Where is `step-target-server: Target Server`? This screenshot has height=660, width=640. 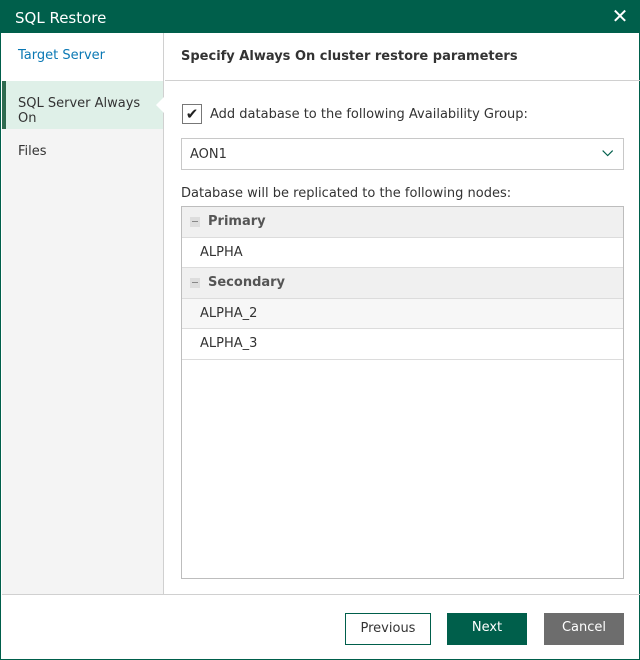 step-target-server: Target Server is located at coordinates (82, 57).